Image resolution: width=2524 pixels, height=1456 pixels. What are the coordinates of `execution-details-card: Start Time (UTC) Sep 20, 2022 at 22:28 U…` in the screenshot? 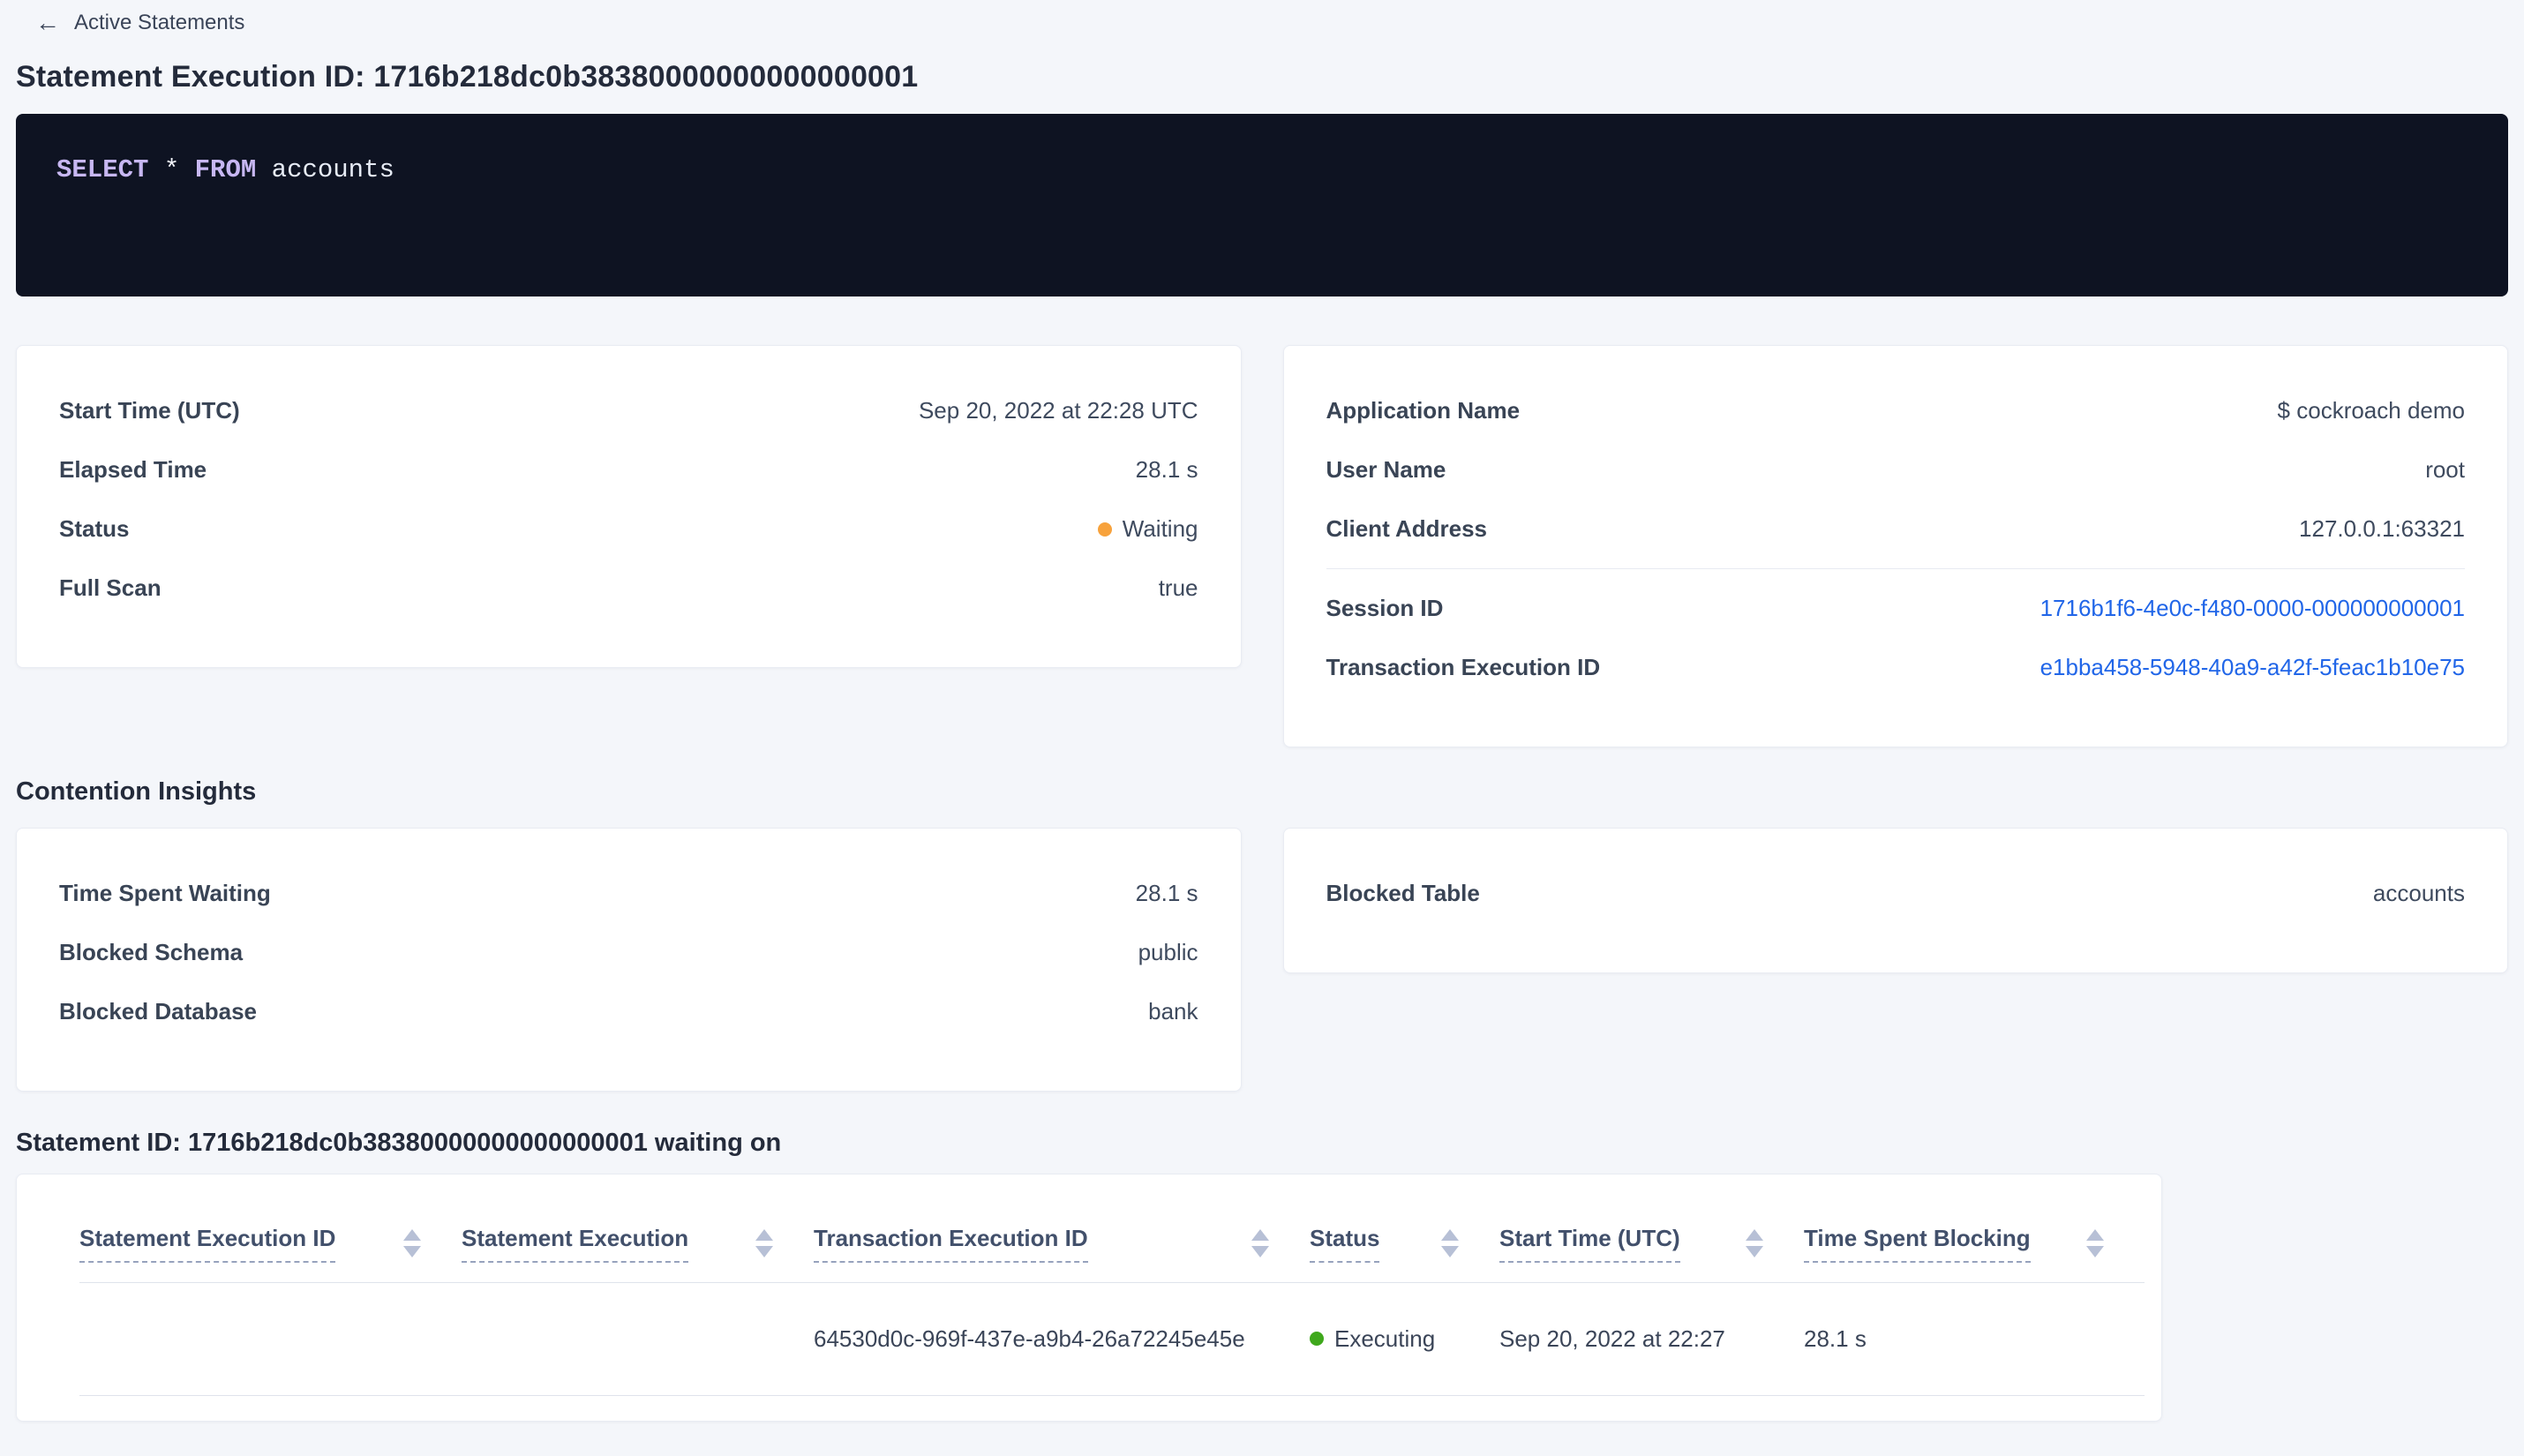 It's located at (629, 506).